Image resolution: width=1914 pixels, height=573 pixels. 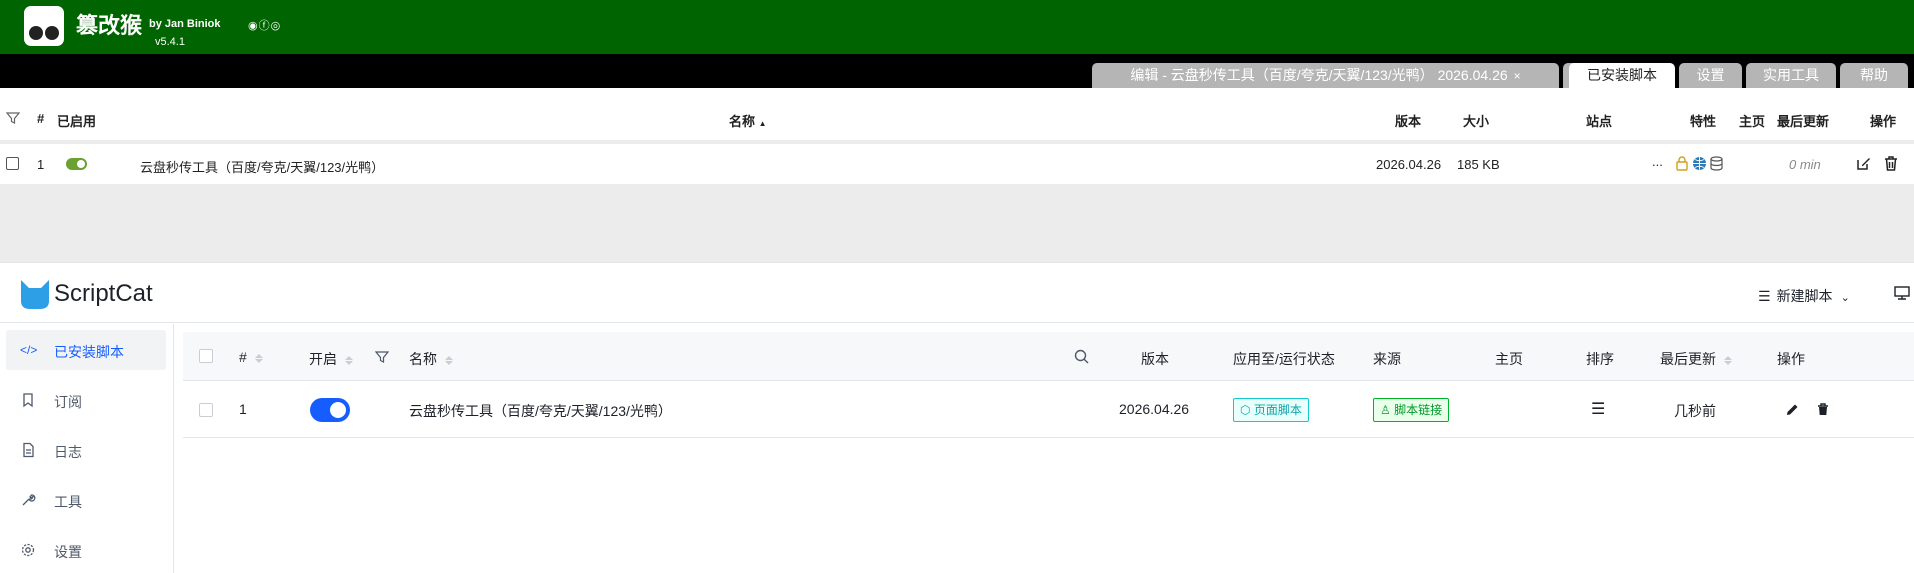 What do you see at coordinates (1247, 410) in the screenshot?
I see `cube-icon: ⬡` at bounding box center [1247, 410].